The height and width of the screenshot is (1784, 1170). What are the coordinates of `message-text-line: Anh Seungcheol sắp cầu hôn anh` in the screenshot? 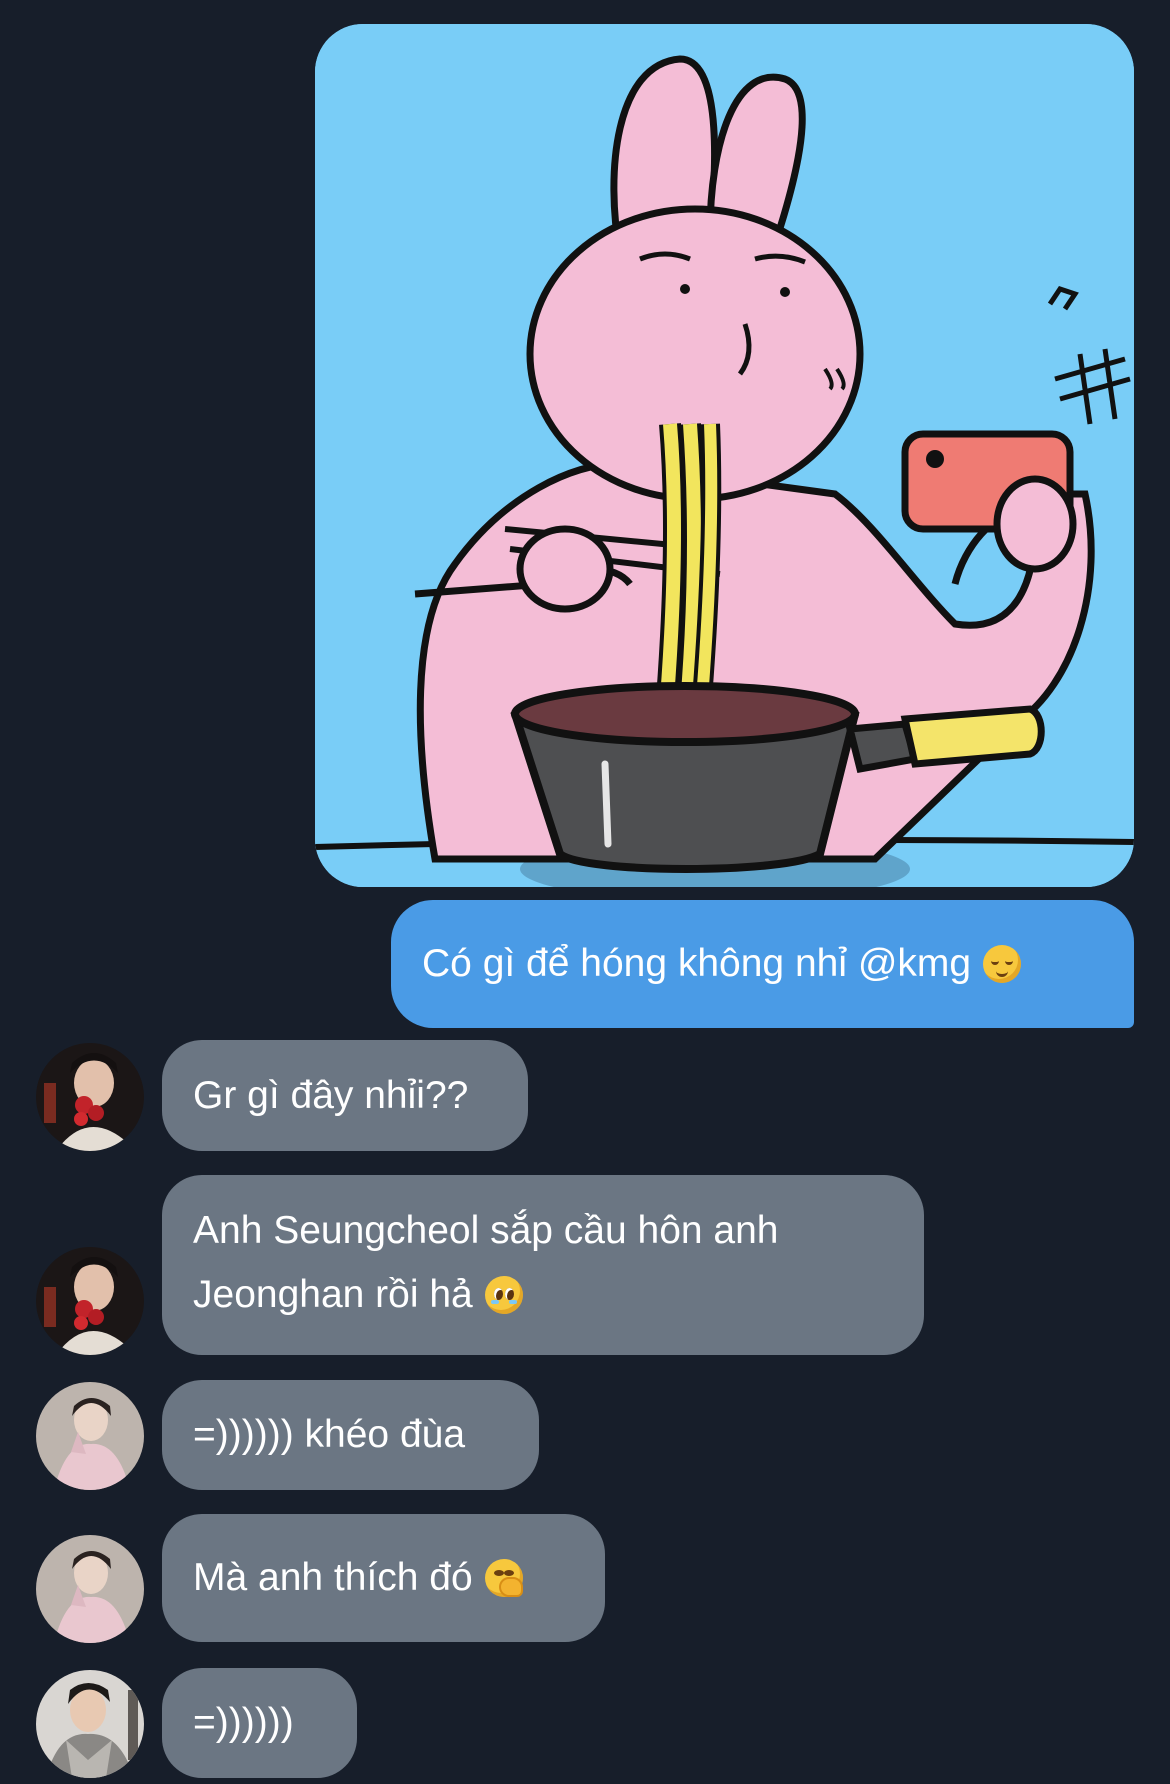 It's located at (486, 1230).